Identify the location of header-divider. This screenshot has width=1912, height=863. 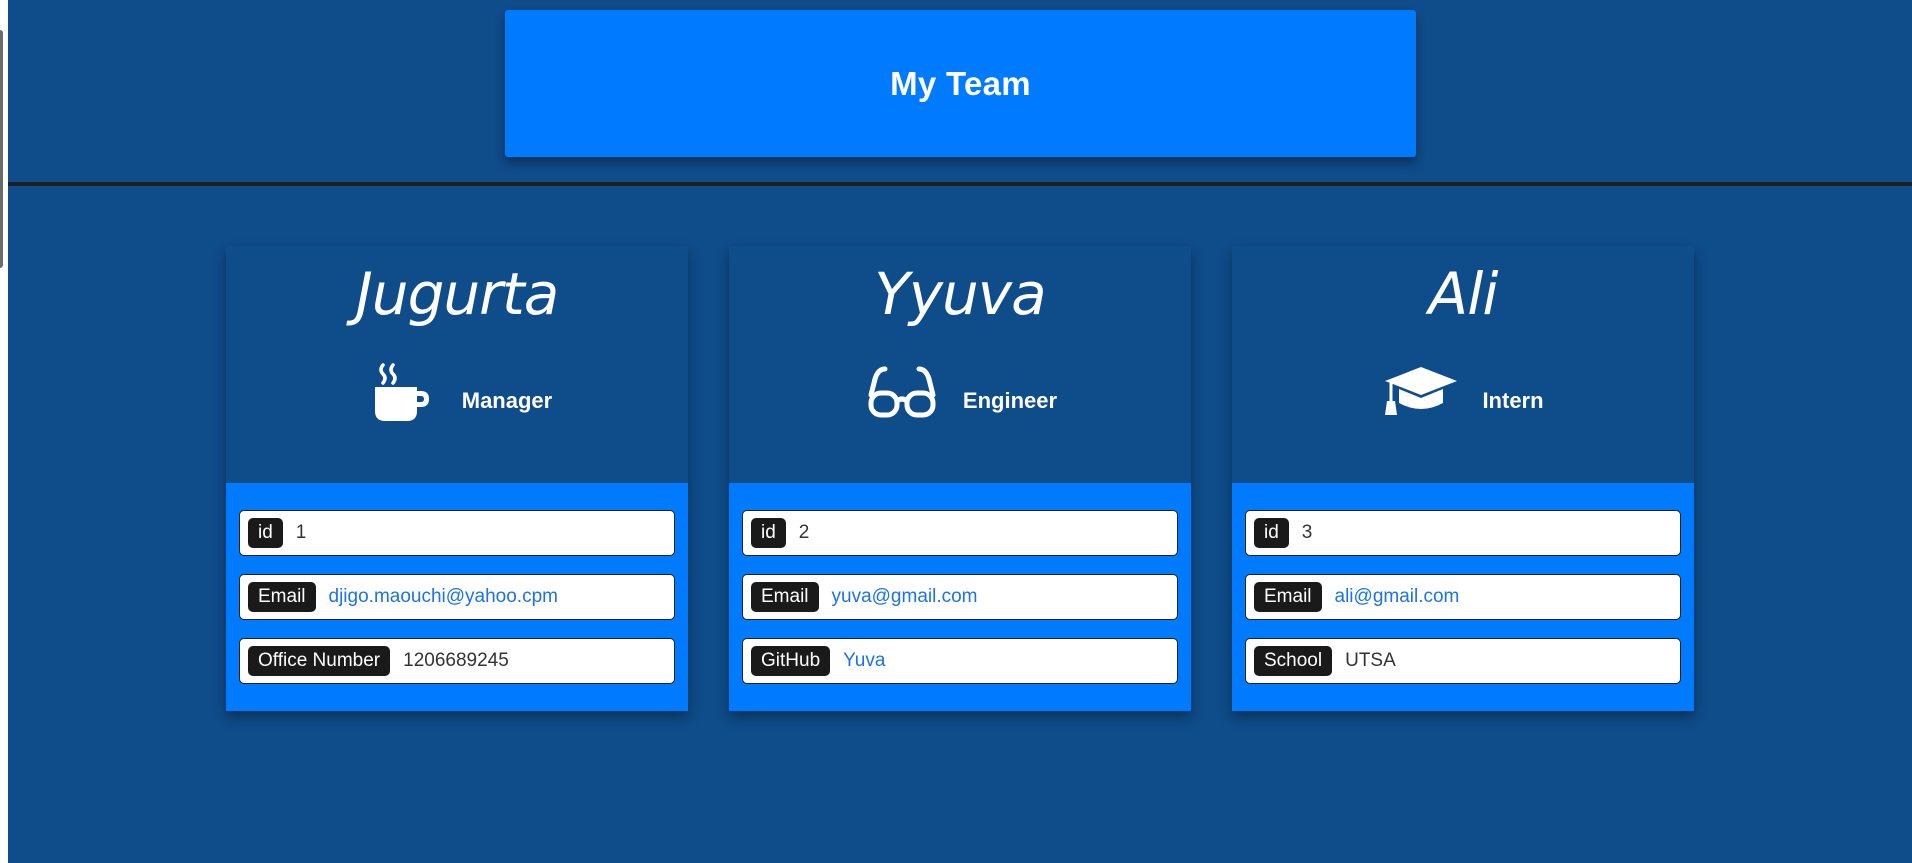
(960, 184).